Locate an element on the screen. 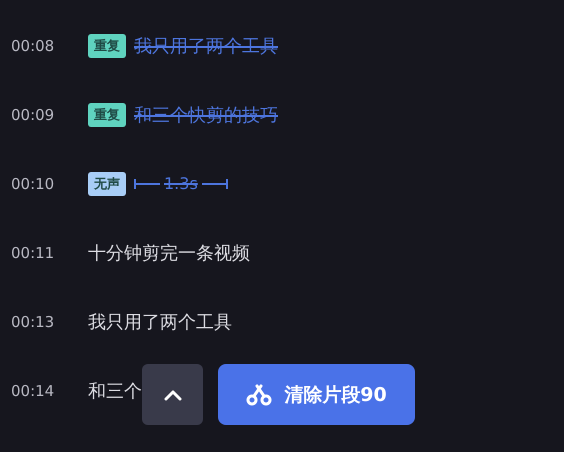  scroll-up-button is located at coordinates (172, 394).